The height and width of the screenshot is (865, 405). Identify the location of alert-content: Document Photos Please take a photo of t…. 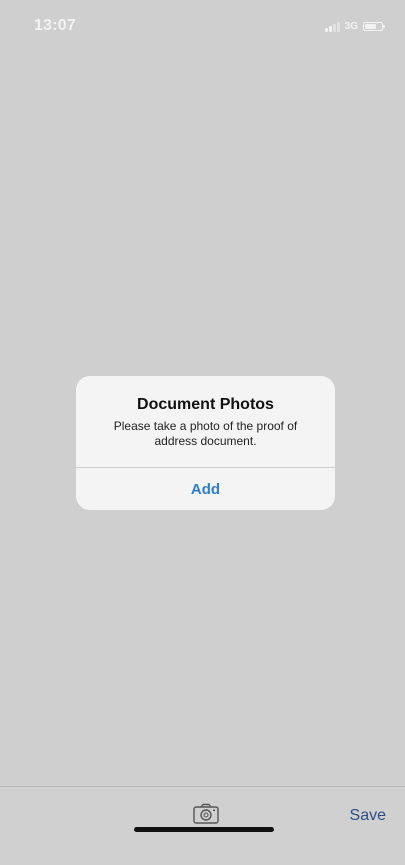
(205, 421).